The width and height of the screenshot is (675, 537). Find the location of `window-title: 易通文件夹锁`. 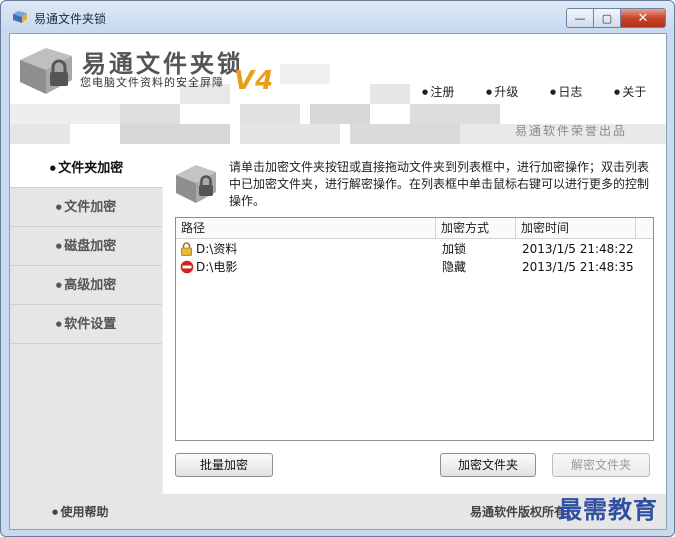

window-title: 易通文件夹锁 is located at coordinates (70, 19).